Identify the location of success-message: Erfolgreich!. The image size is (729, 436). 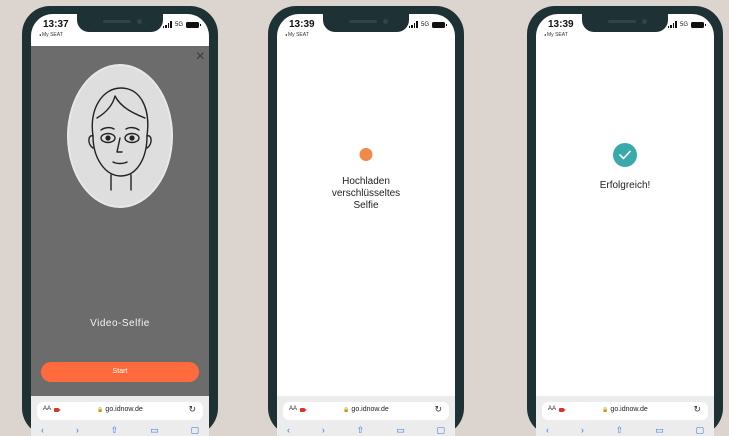
(625, 185).